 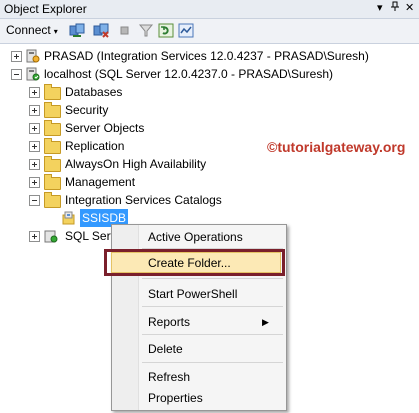 I want to click on menu-item-reports: Reports, so click(x=169, y=322).